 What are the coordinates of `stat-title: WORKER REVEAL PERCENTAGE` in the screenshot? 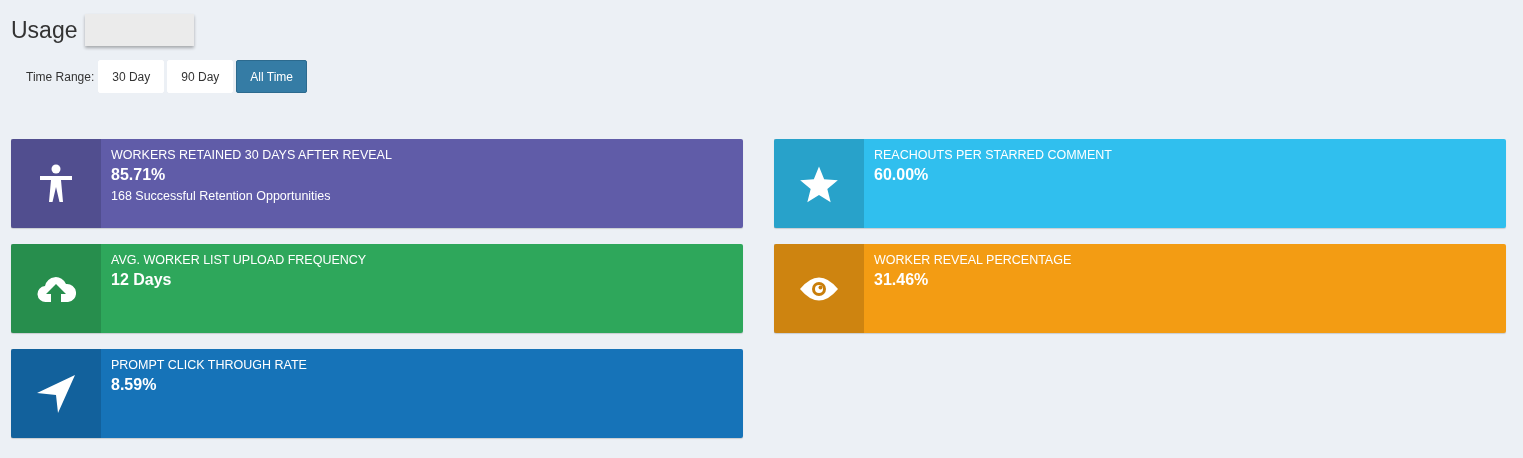 It's located at (973, 260).